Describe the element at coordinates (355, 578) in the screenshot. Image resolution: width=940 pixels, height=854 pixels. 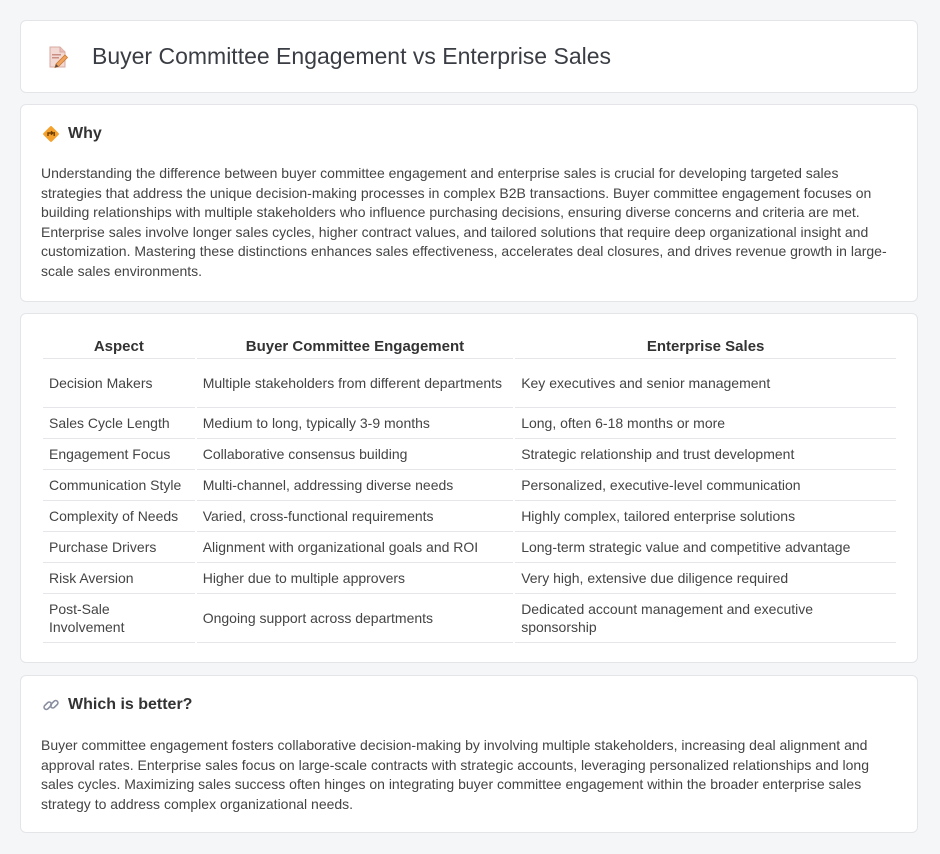
I see `cell-buyer-committee: Higher due to multiple approvers` at that location.